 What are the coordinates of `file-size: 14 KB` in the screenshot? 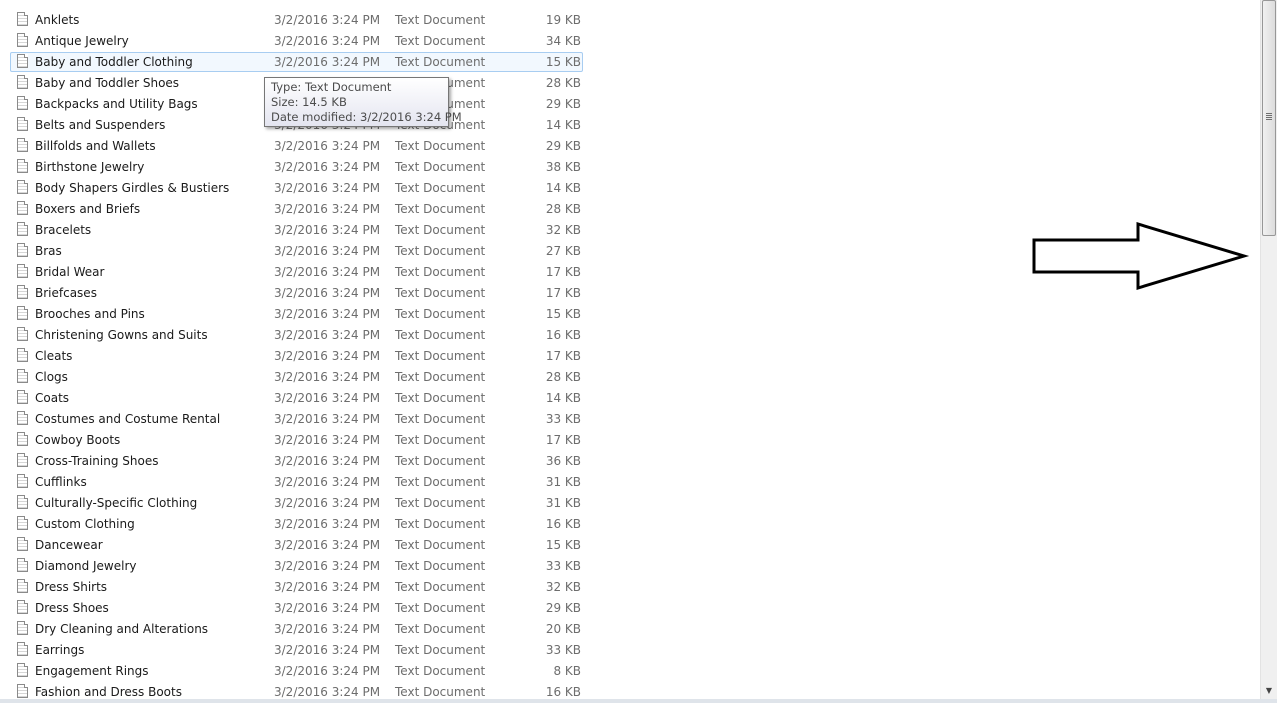 It's located at (563, 188).